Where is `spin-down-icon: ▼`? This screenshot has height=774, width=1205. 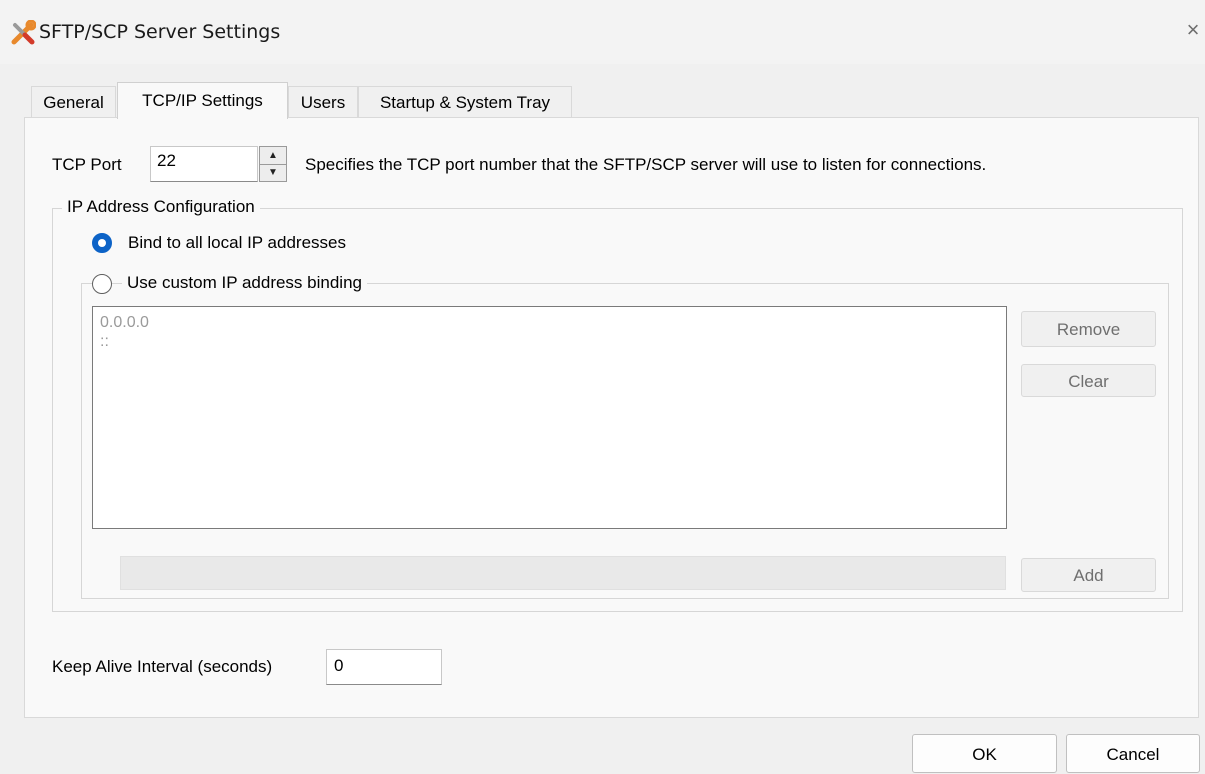
spin-down-icon: ▼ is located at coordinates (273, 172).